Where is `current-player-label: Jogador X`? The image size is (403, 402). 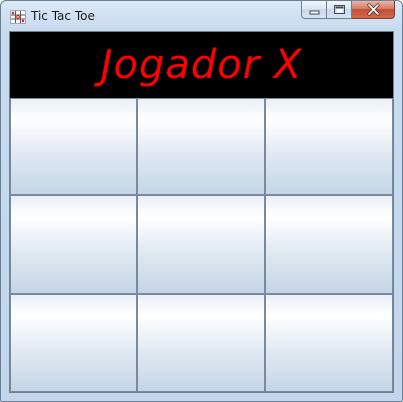
current-player-label: Jogador X is located at coordinates (201, 65).